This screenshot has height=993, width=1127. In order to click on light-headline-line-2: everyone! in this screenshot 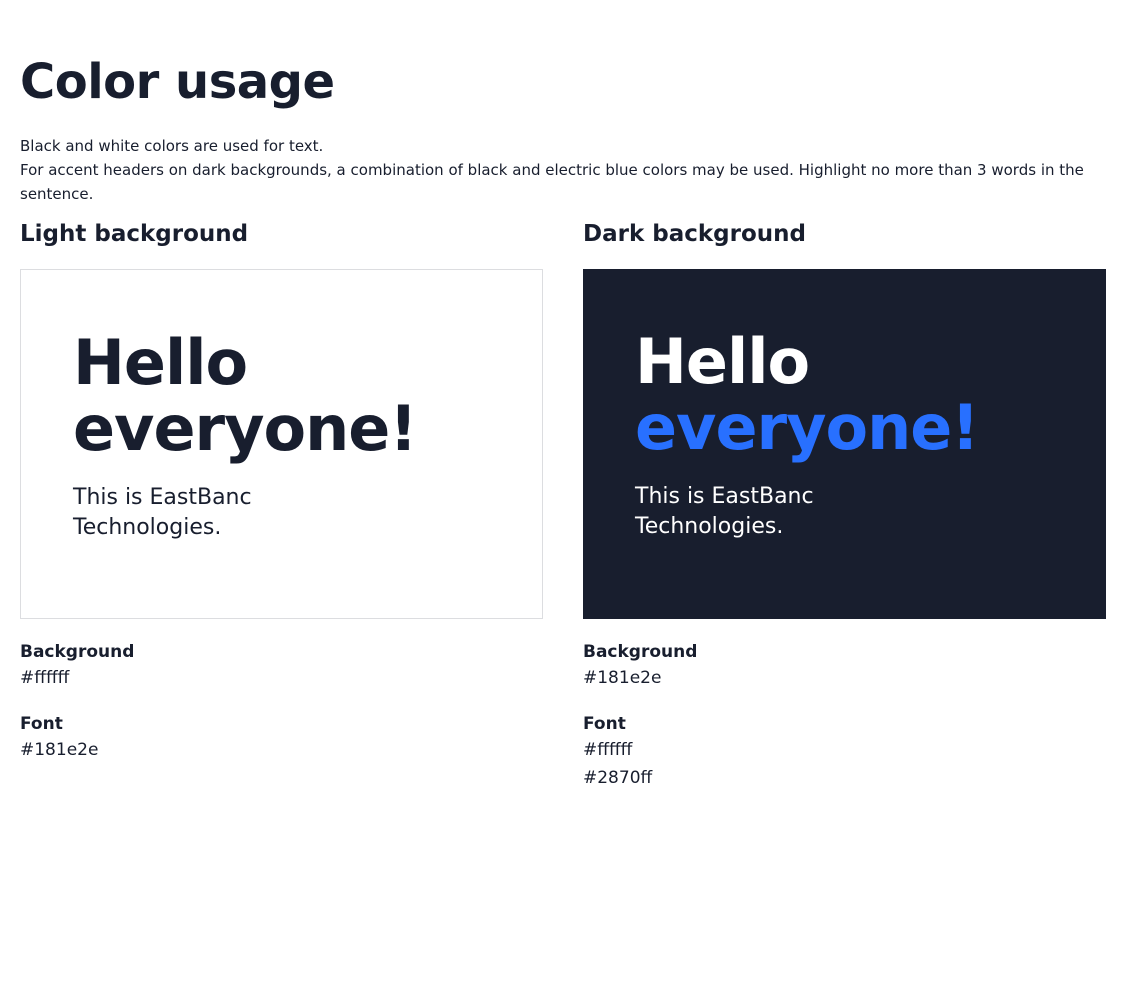, I will do `click(245, 428)`.